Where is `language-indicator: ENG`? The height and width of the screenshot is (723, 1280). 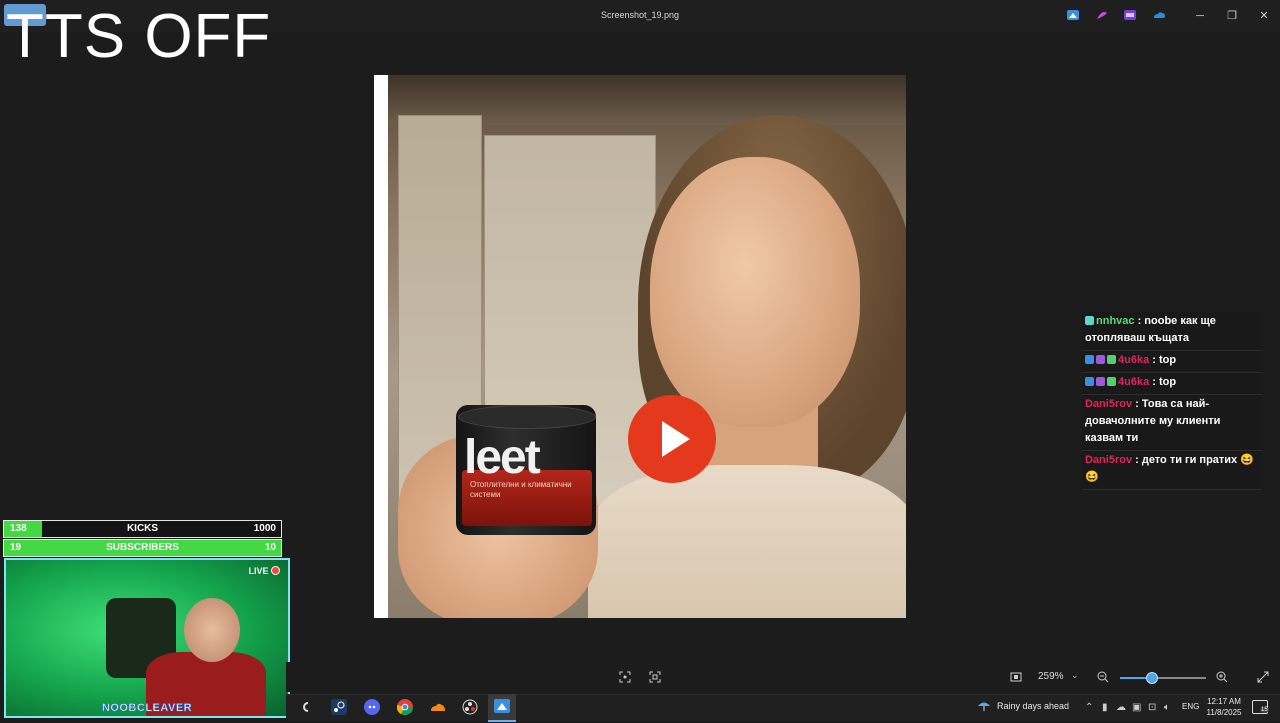
language-indicator: ENG is located at coordinates (1190, 706).